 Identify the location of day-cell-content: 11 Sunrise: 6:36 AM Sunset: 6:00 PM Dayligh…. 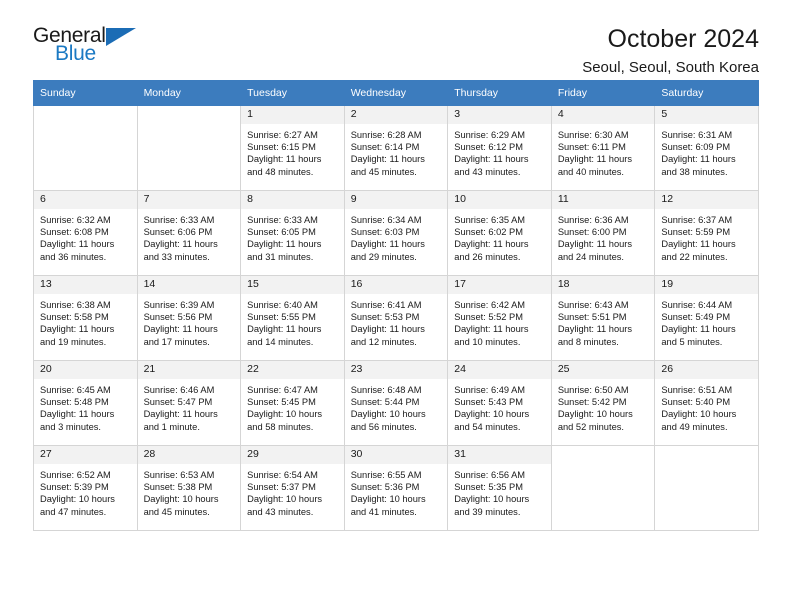
(603, 233).